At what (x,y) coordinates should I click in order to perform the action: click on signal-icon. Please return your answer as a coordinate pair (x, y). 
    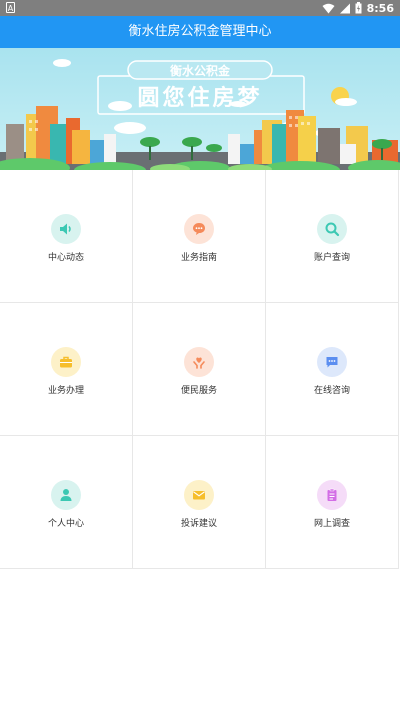
    Looking at the image, I should click on (344, 8).